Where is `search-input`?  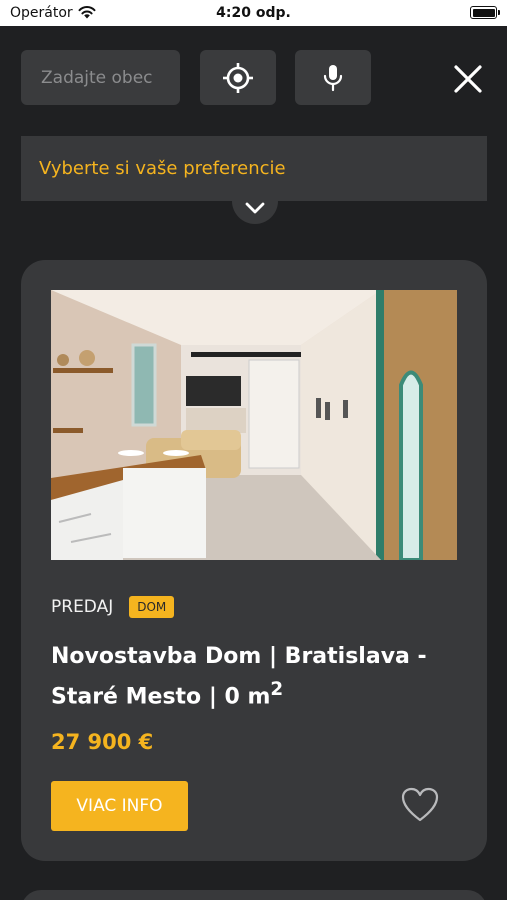 search-input is located at coordinates (100, 77).